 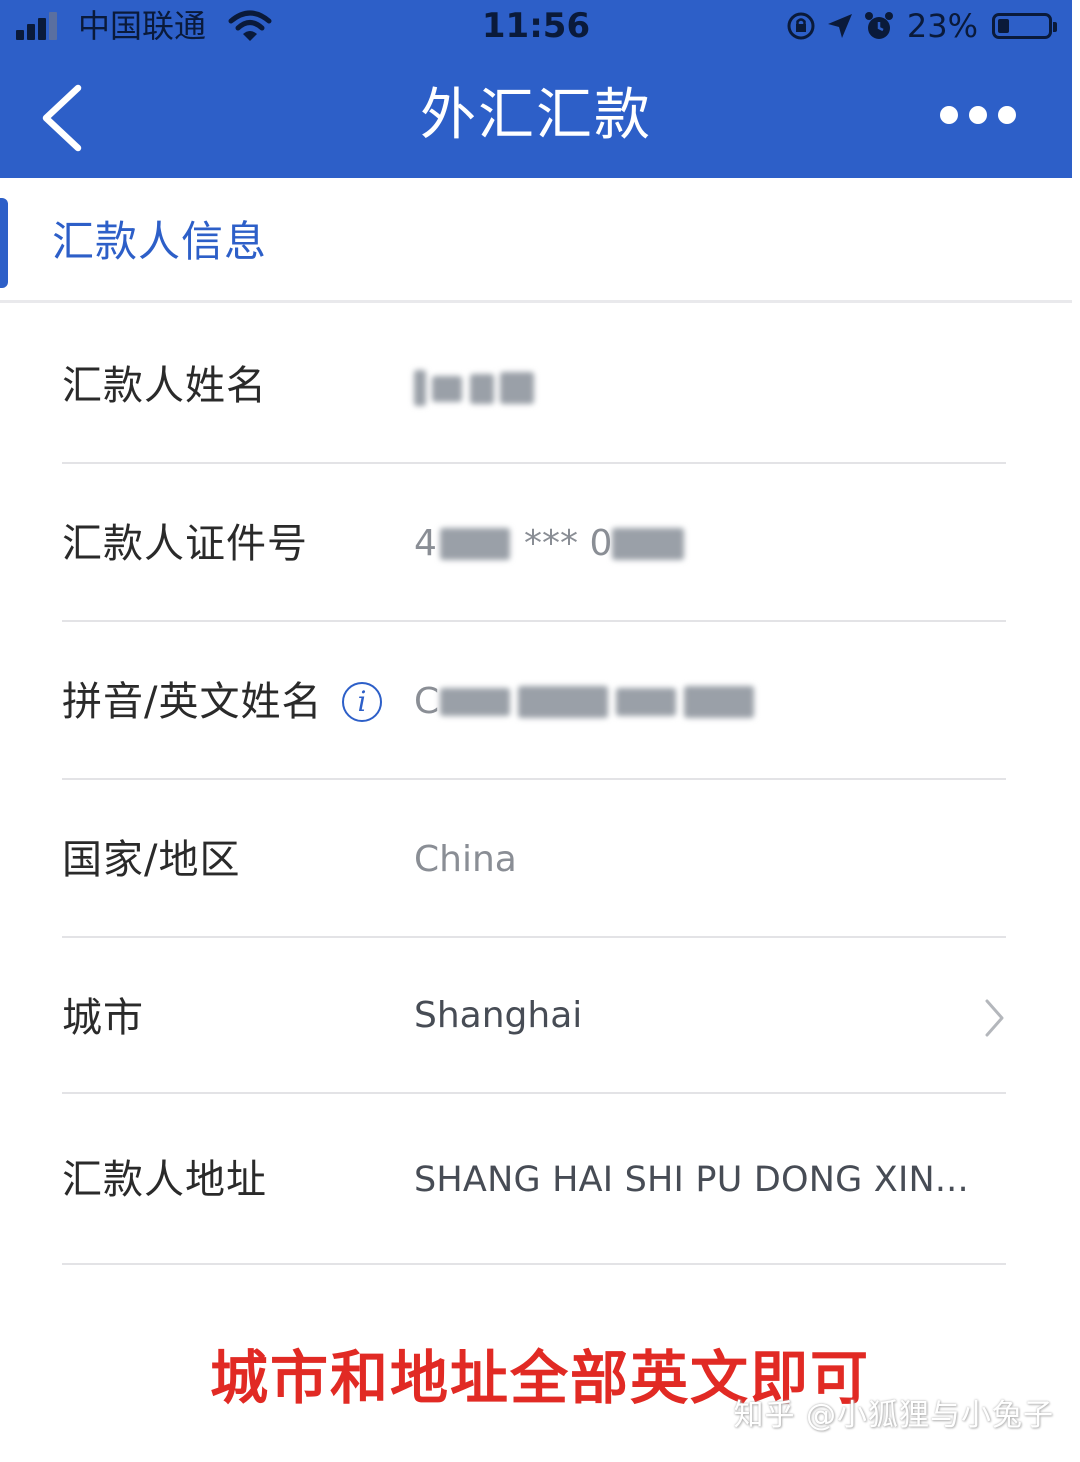 I want to click on section-header: 汇款人信息, so click(x=536, y=240).